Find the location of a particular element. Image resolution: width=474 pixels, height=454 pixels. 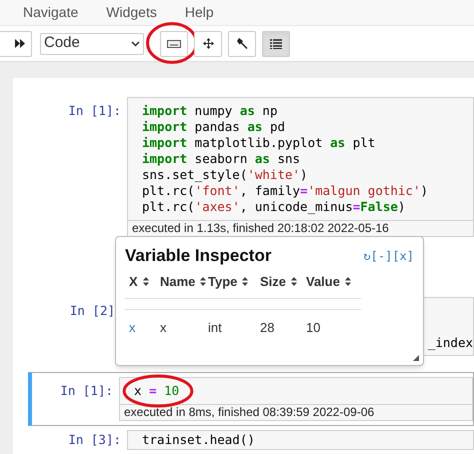

column-header: Name is located at coordinates (184, 282).